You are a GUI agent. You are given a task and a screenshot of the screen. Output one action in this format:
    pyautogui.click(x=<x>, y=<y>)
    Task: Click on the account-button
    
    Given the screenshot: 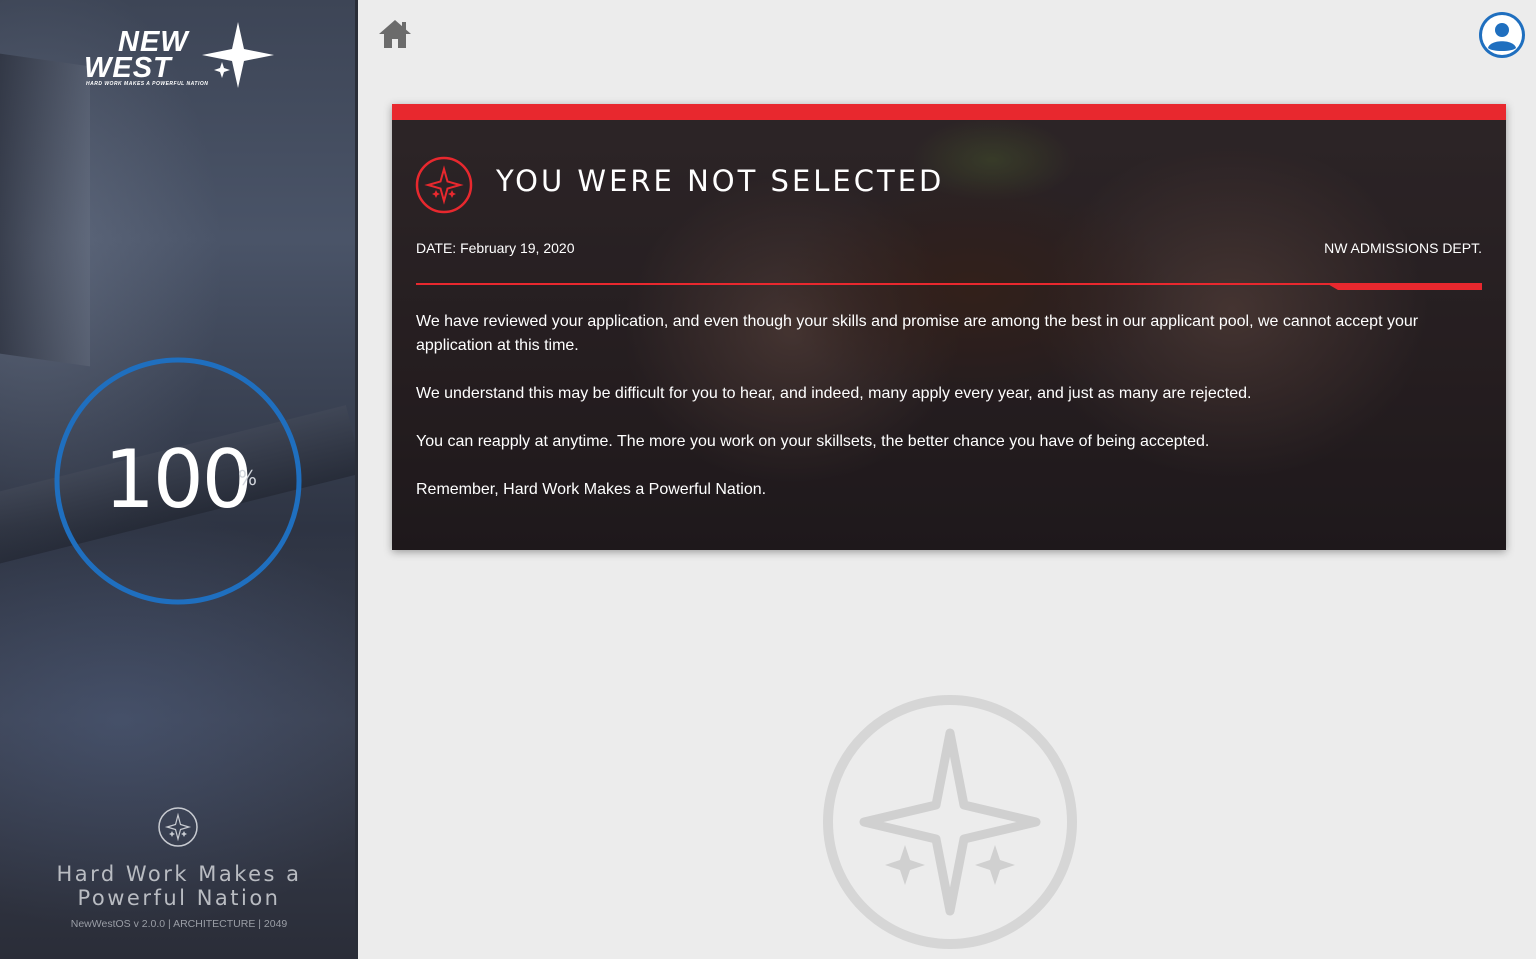 What is the action you would take?
    pyautogui.click(x=1502, y=37)
    